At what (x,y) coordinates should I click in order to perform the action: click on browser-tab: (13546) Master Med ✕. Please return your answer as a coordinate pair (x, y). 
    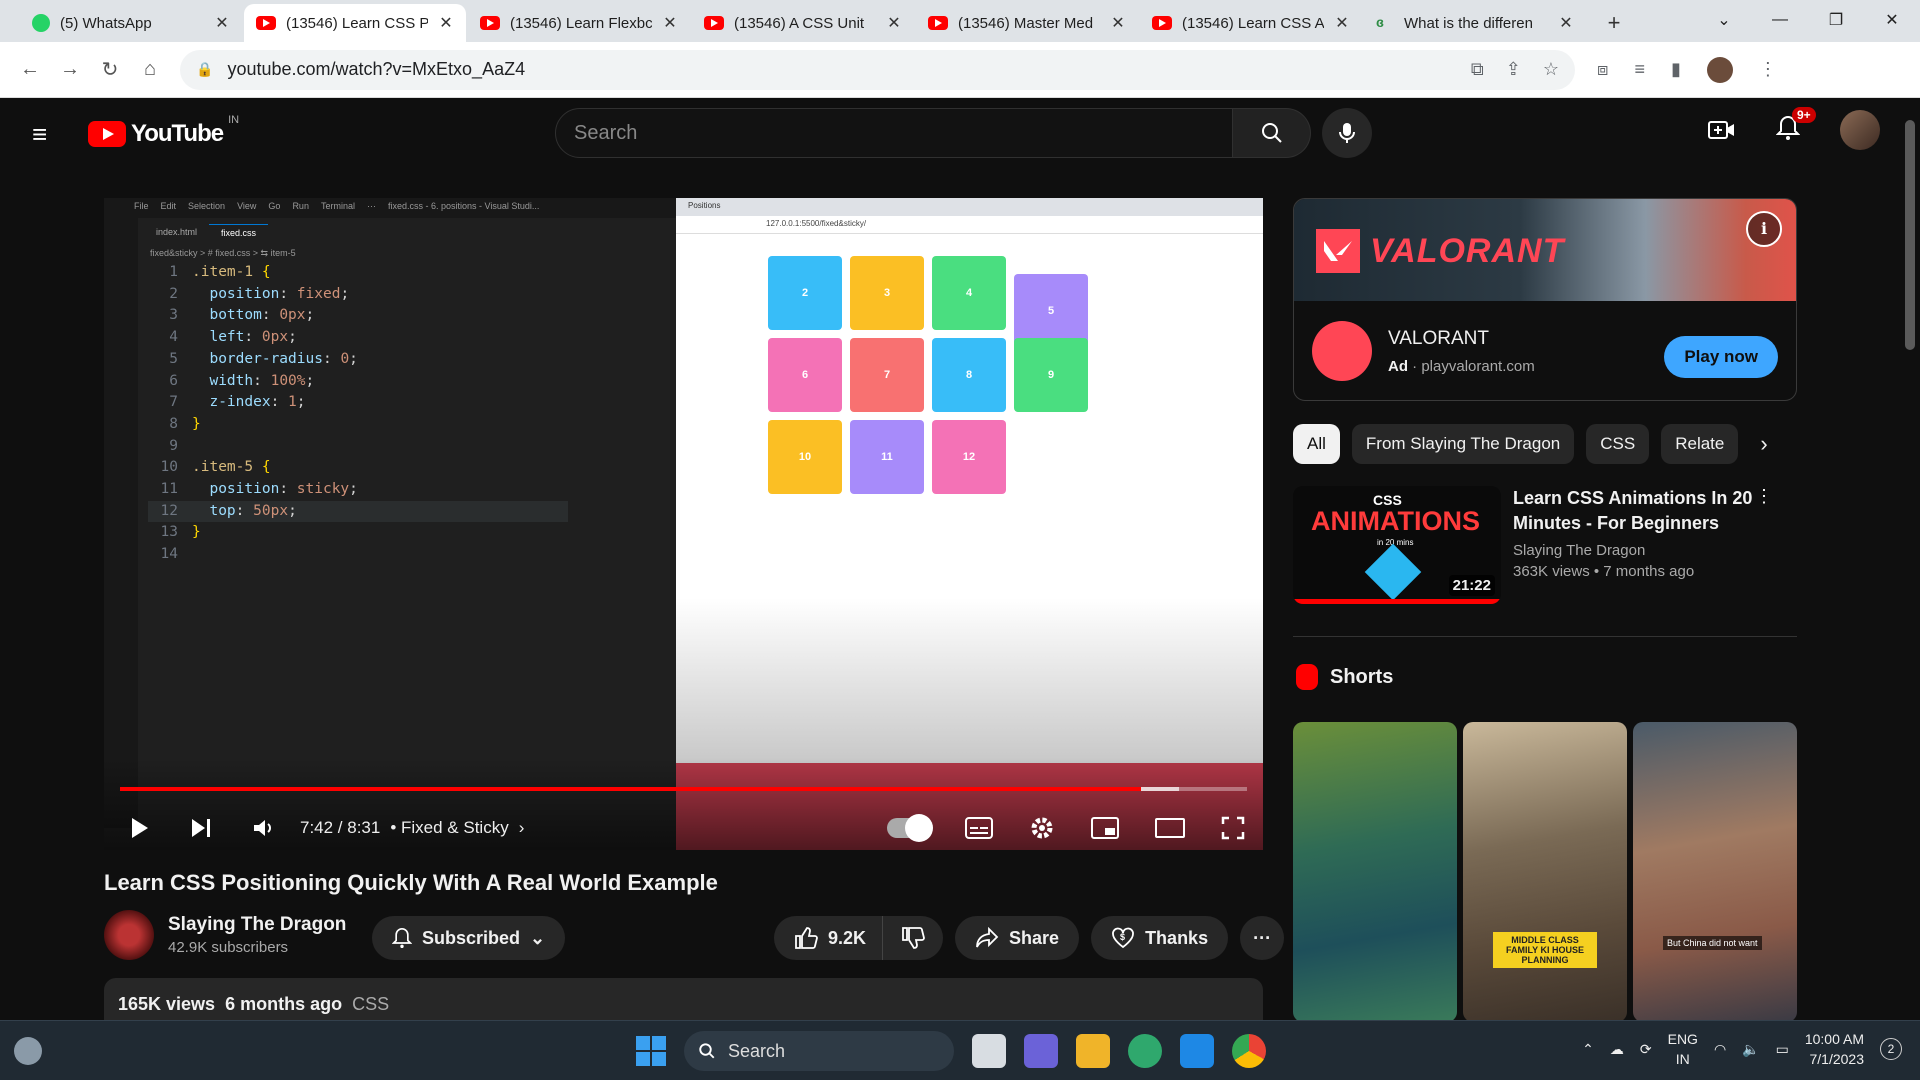
    Looking at the image, I should click on (1027, 23).